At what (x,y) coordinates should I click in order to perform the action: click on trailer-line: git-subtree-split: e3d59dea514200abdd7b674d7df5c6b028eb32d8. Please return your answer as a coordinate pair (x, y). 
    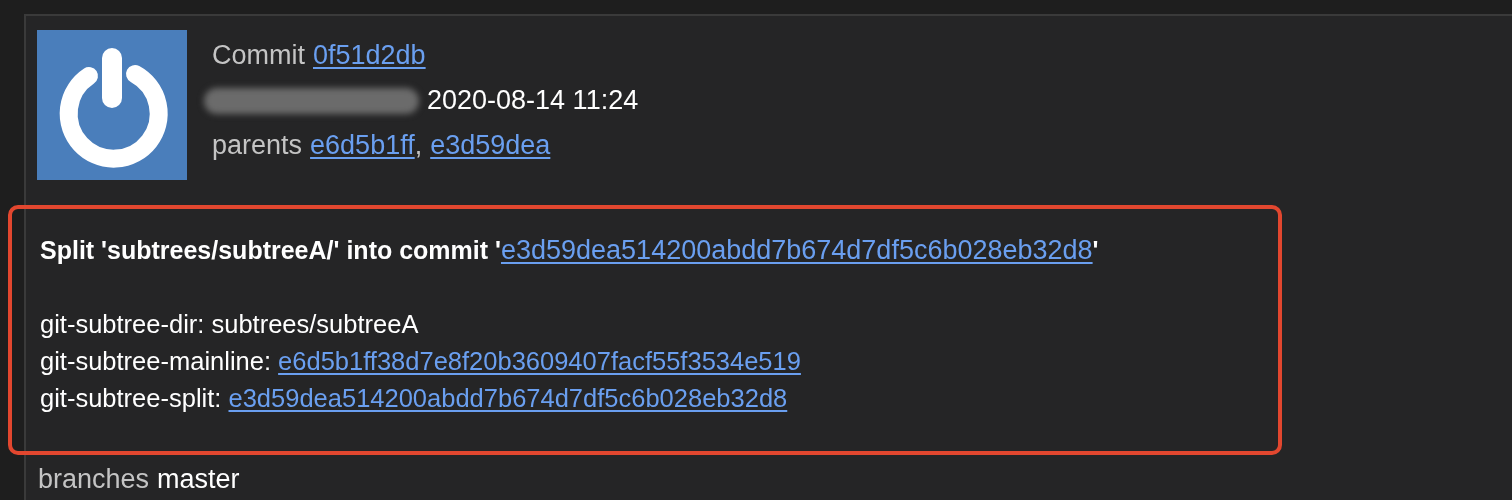
    Looking at the image, I should click on (414, 398).